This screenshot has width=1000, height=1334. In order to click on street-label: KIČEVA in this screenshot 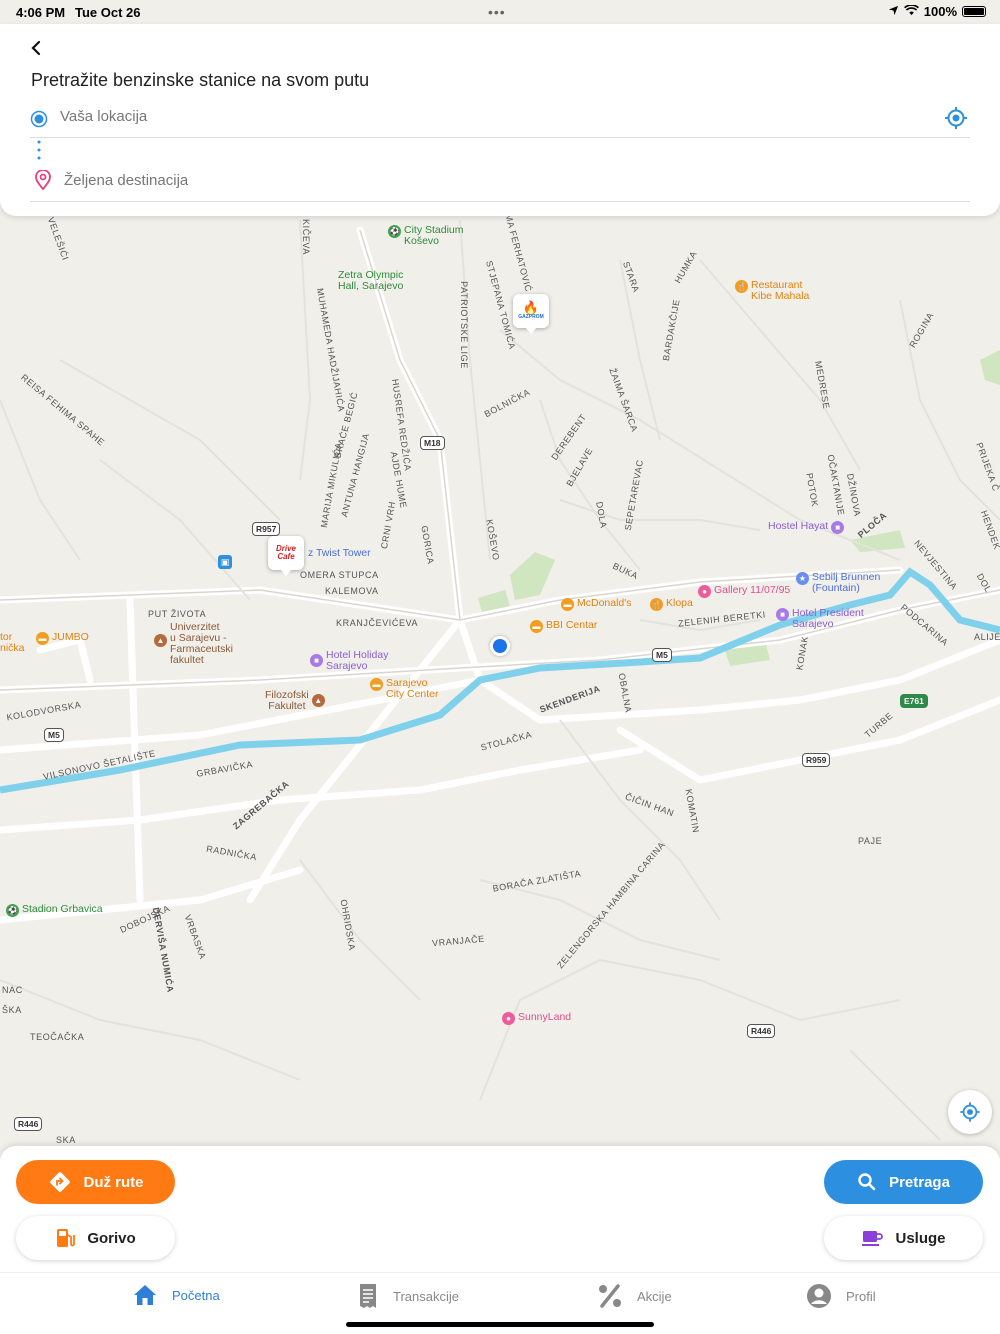, I will do `click(305, 237)`.